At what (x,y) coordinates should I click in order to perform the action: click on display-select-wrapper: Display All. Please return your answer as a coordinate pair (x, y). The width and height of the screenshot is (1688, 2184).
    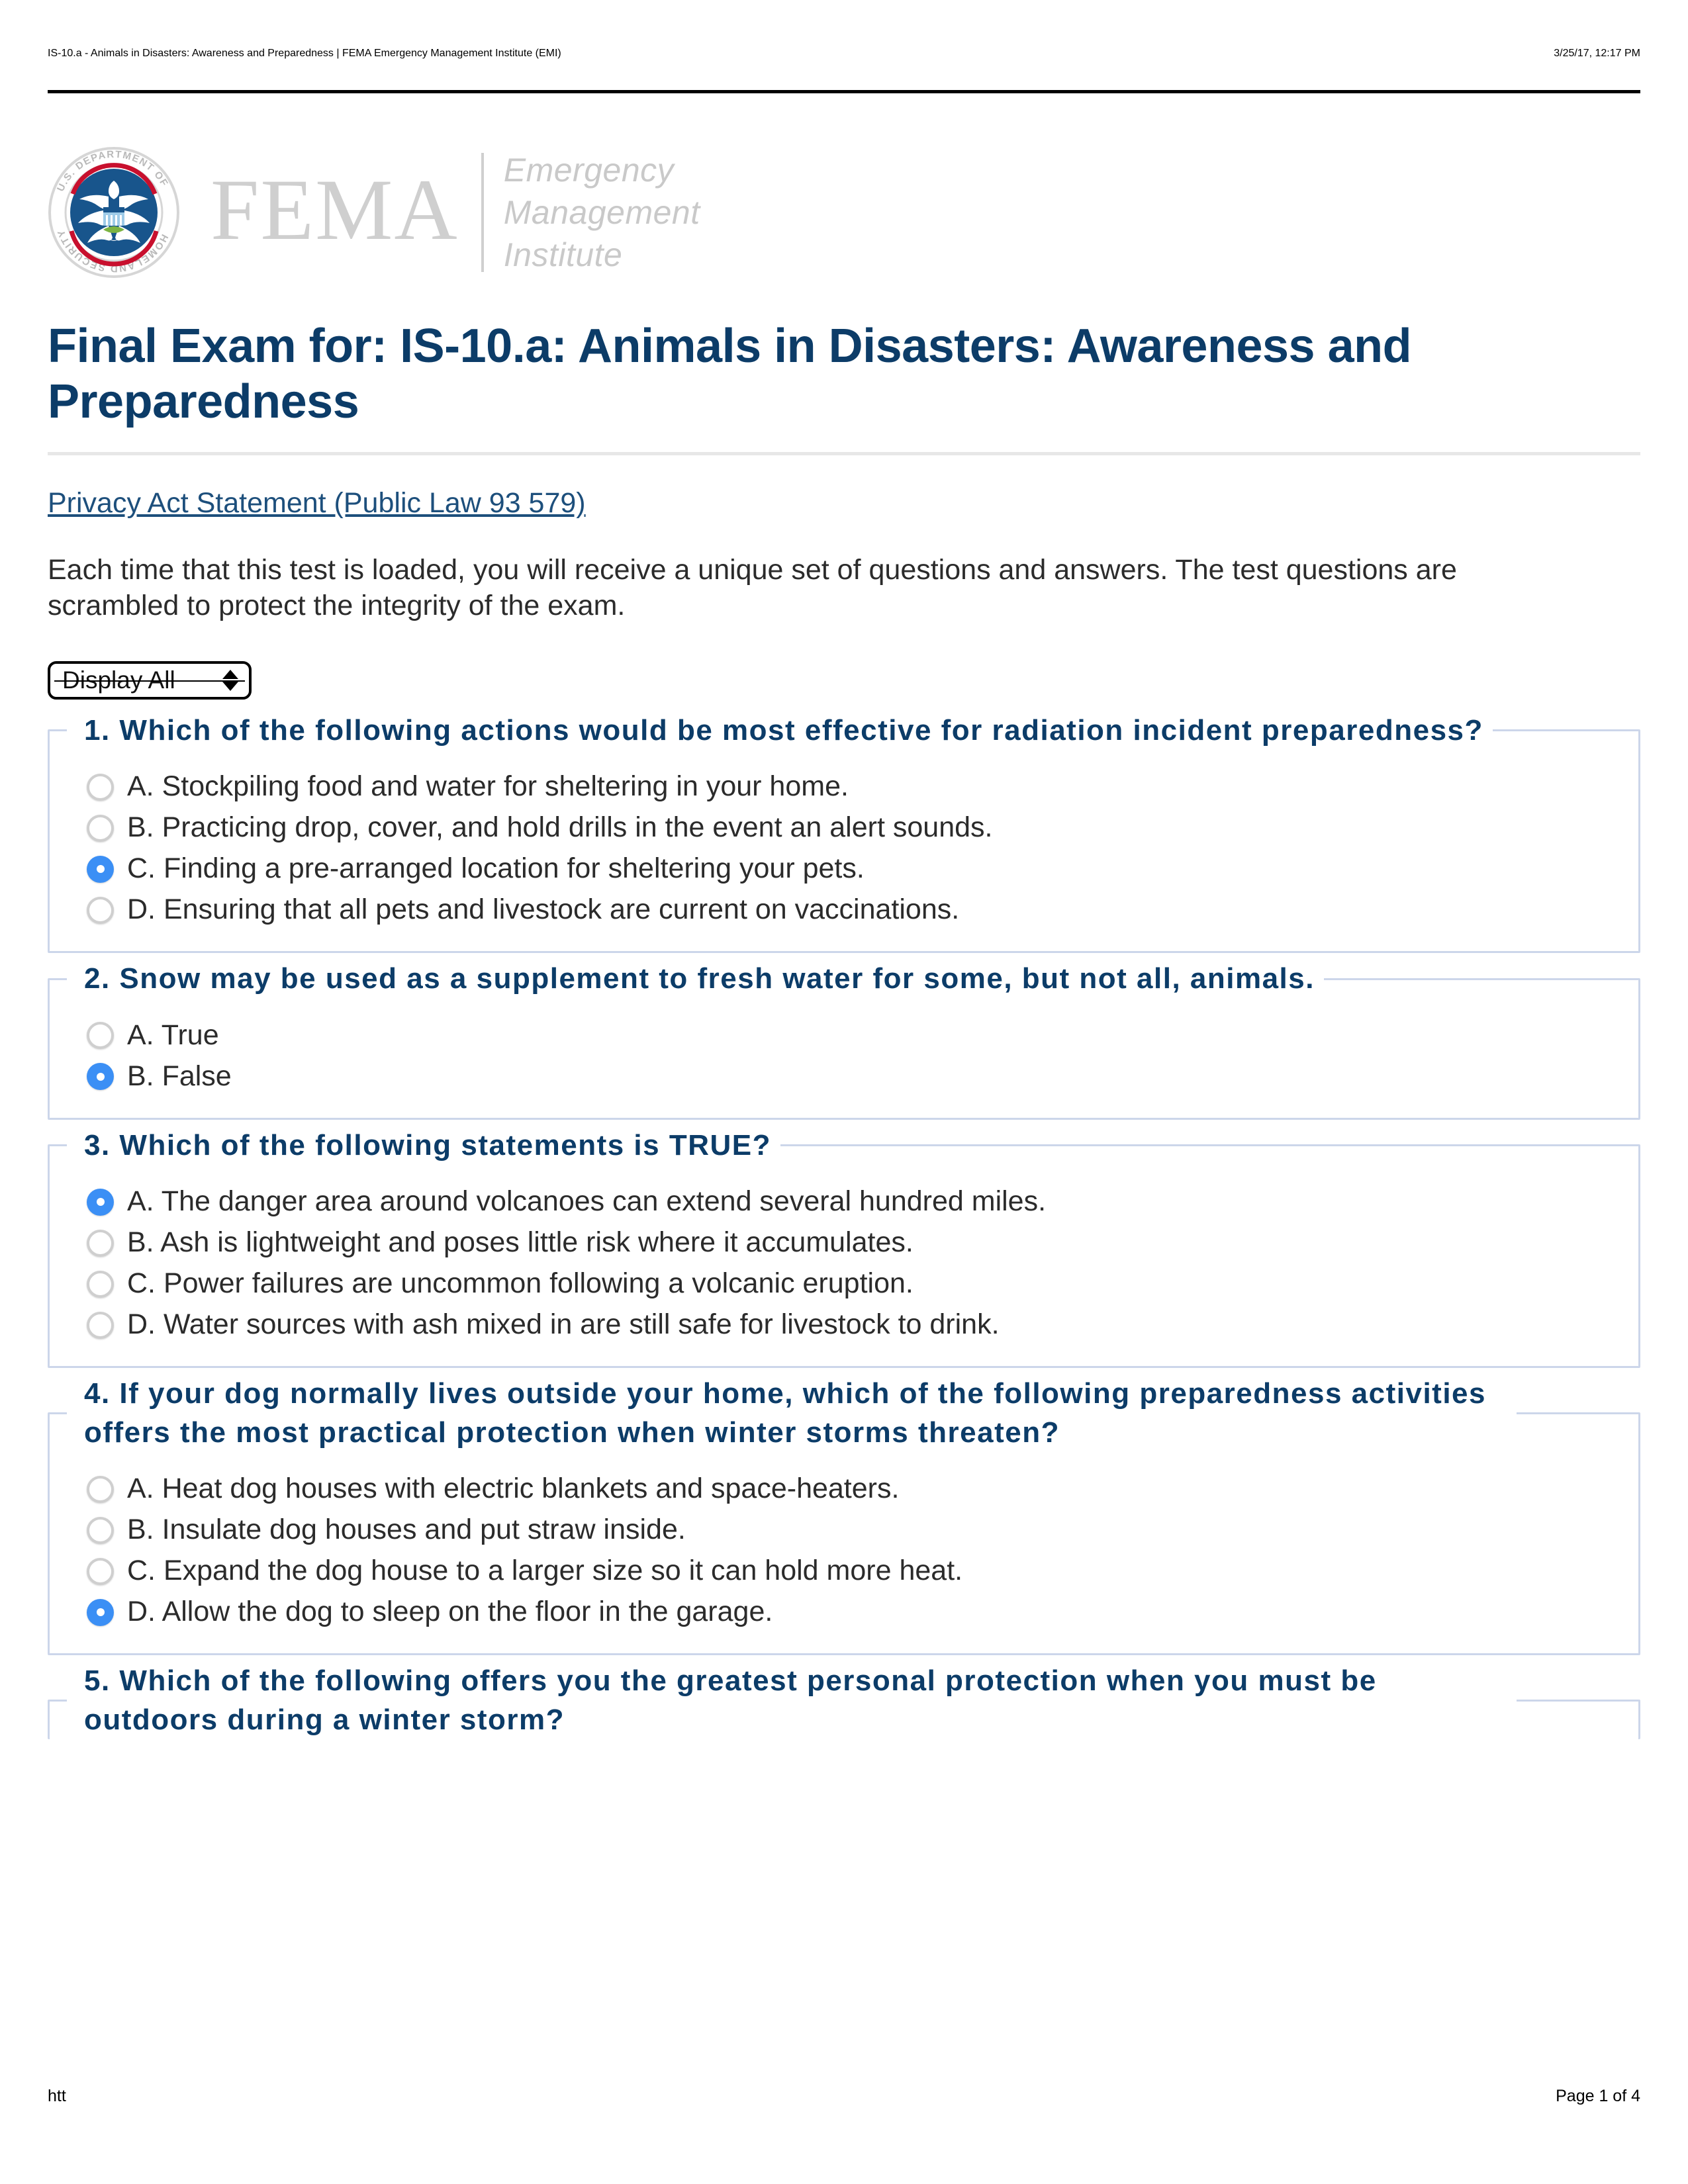
    Looking at the image, I should click on (150, 680).